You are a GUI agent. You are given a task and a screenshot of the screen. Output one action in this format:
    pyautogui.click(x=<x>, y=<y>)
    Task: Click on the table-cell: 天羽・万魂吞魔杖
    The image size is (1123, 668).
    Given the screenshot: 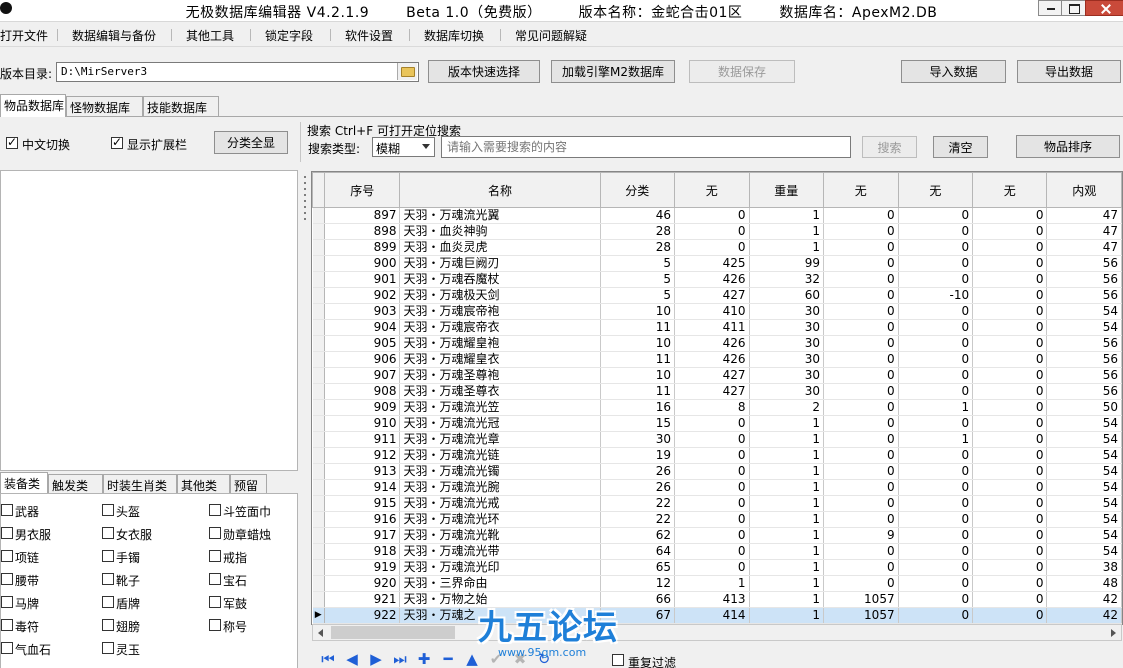 What is the action you would take?
    pyautogui.click(x=500, y=279)
    